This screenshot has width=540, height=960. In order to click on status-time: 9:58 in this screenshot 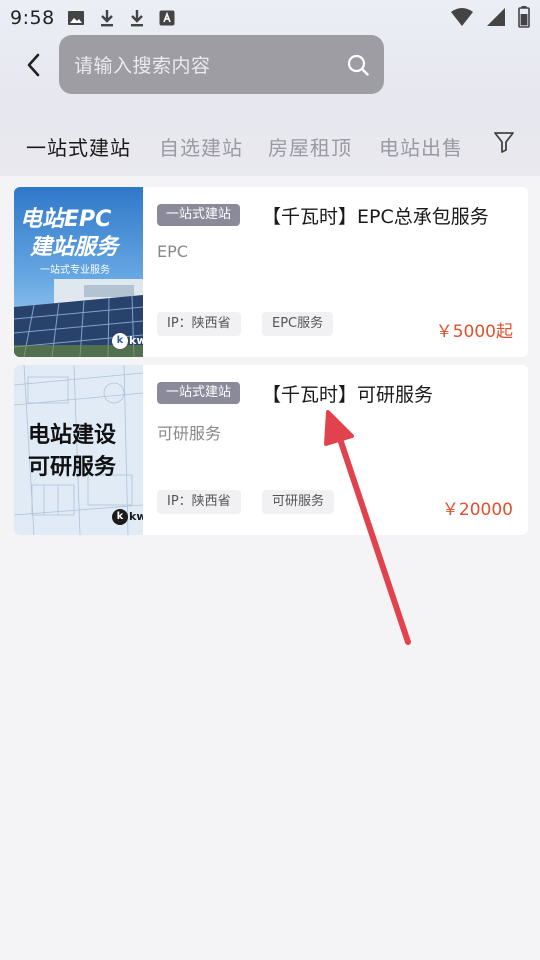, I will do `click(32, 18)`.